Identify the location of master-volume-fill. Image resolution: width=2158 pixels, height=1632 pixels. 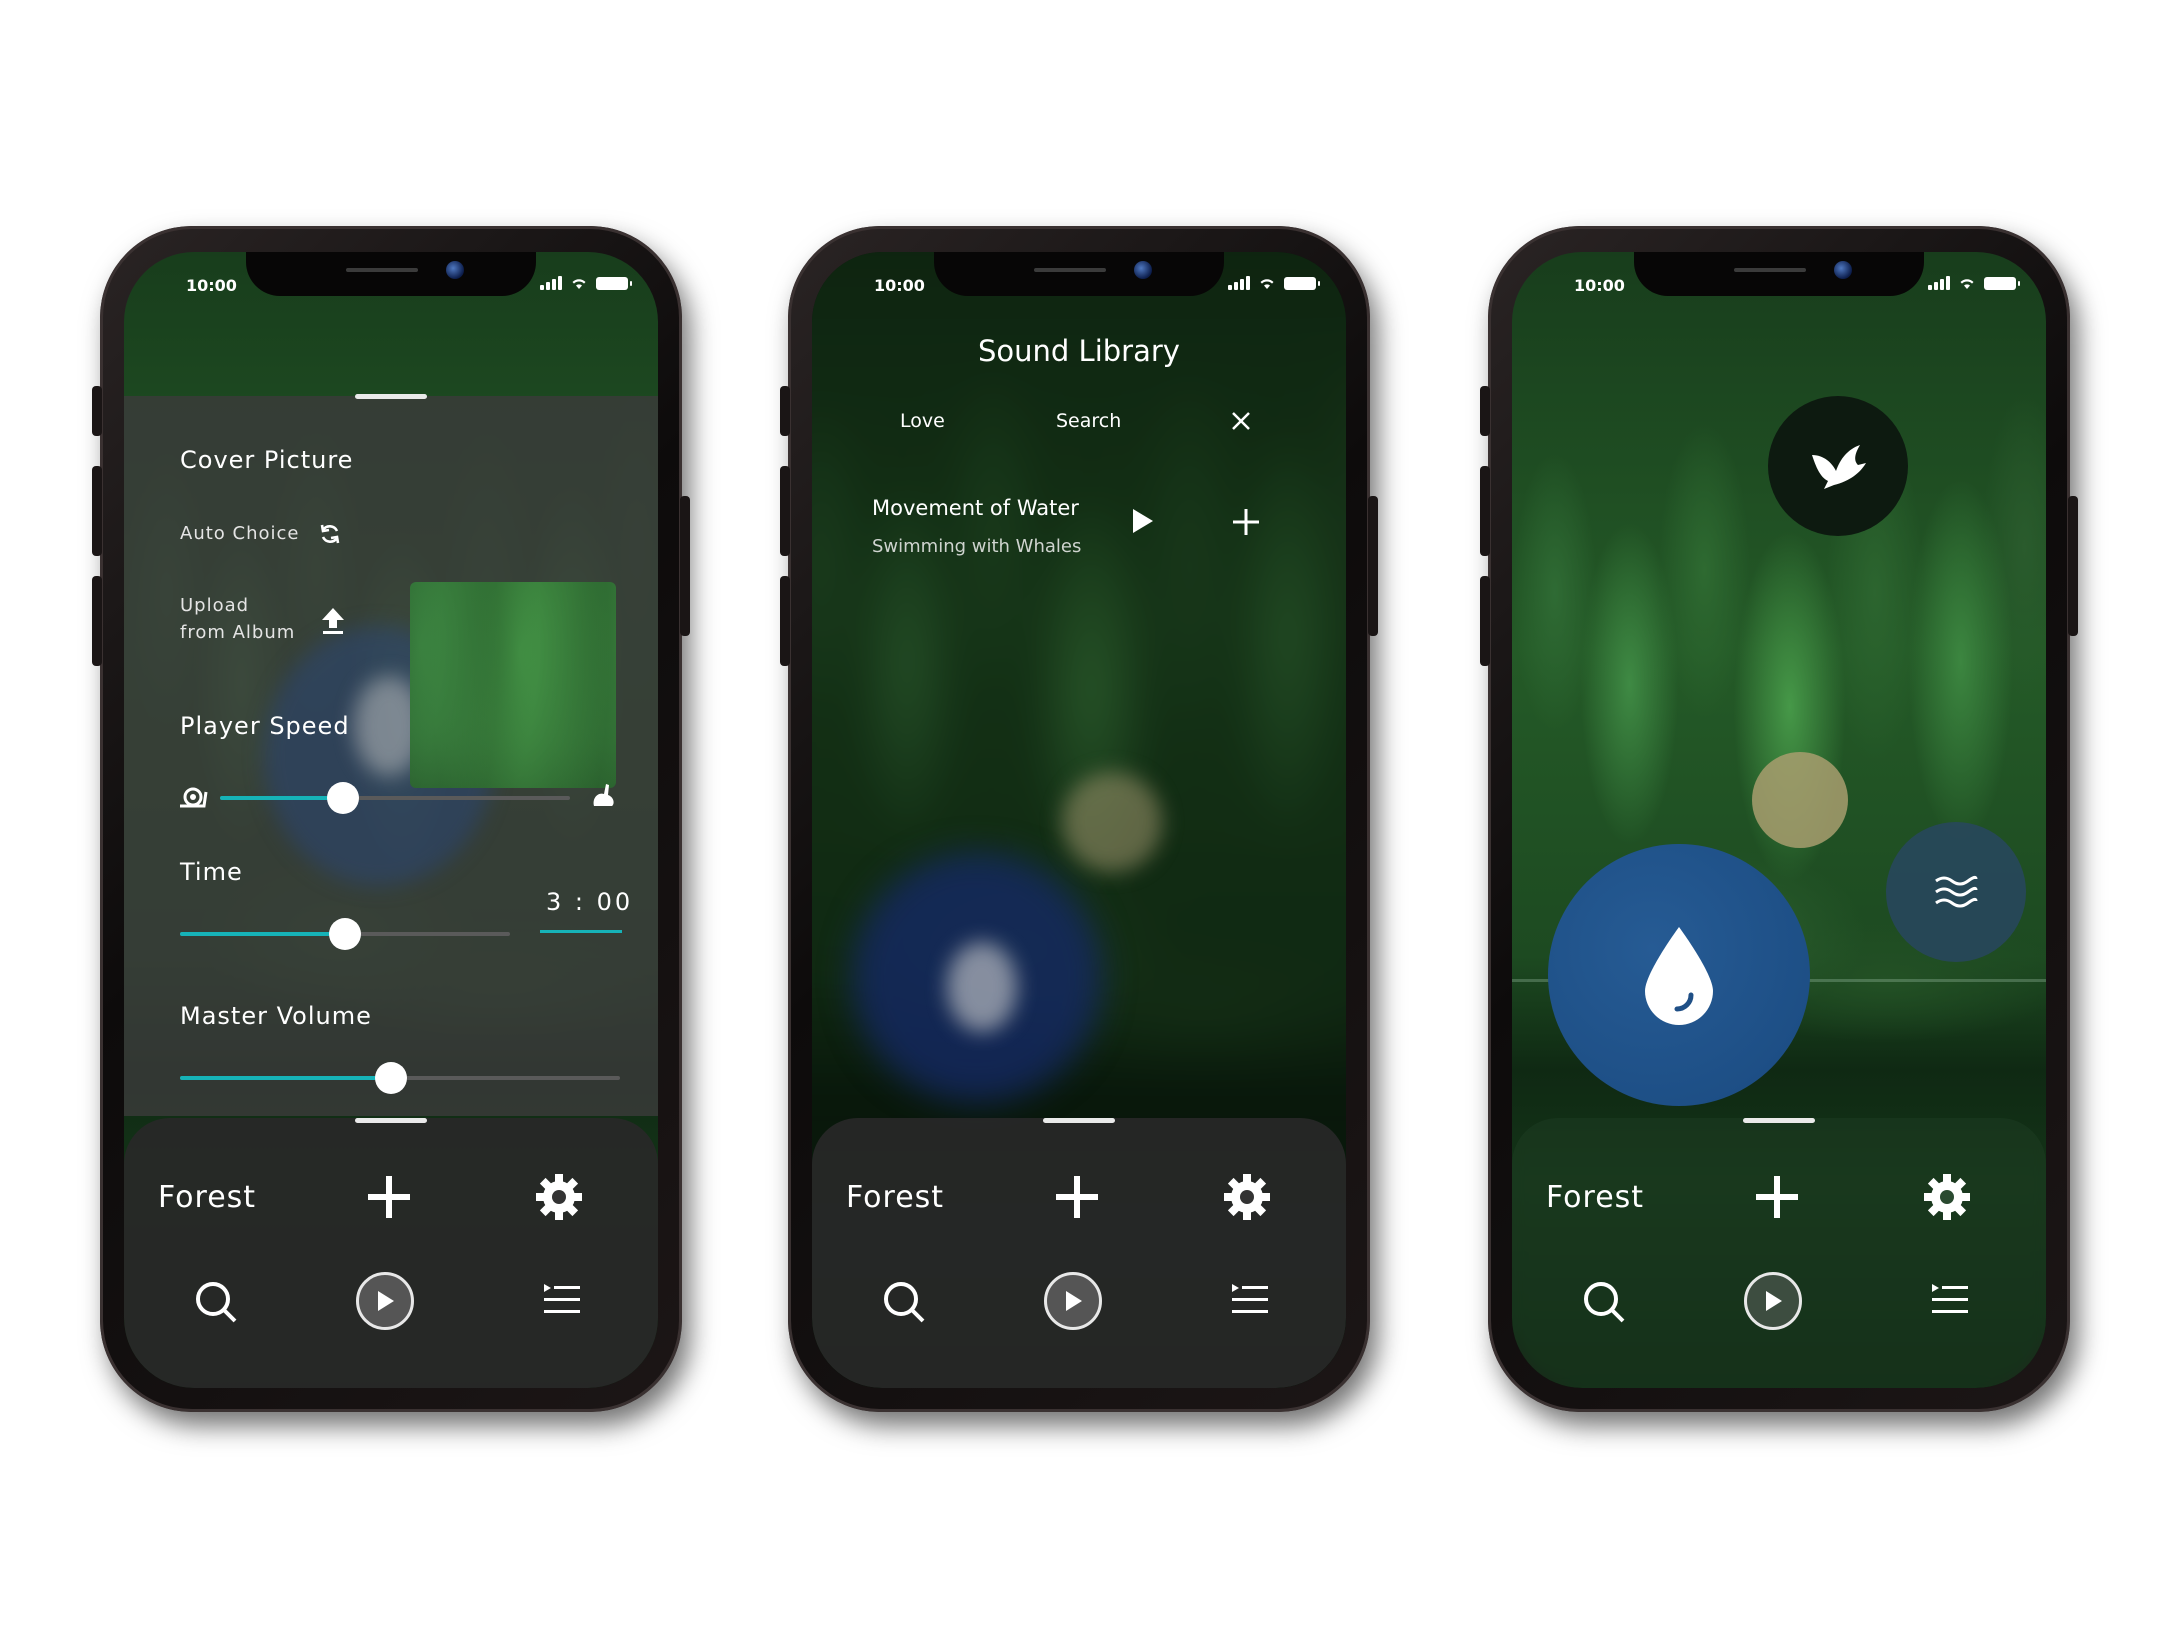
(286, 1078).